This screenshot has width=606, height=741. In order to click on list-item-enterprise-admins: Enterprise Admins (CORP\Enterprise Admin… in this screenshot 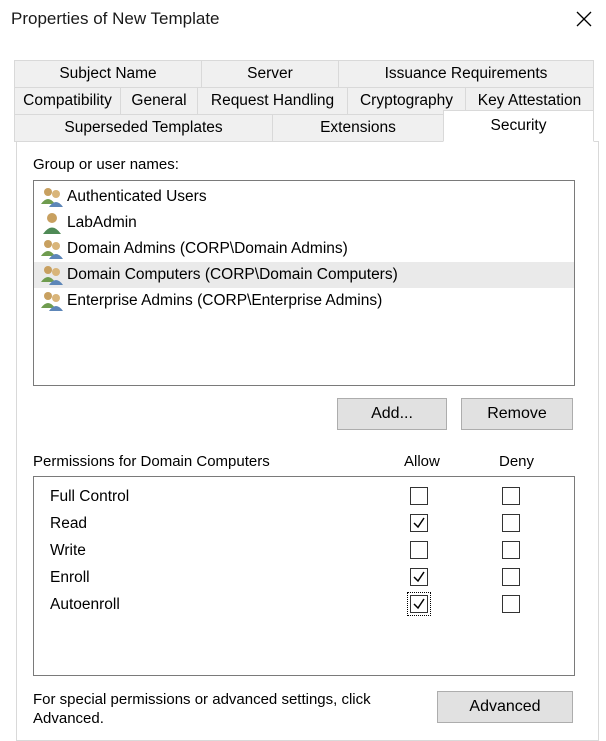, I will do `click(305, 301)`.